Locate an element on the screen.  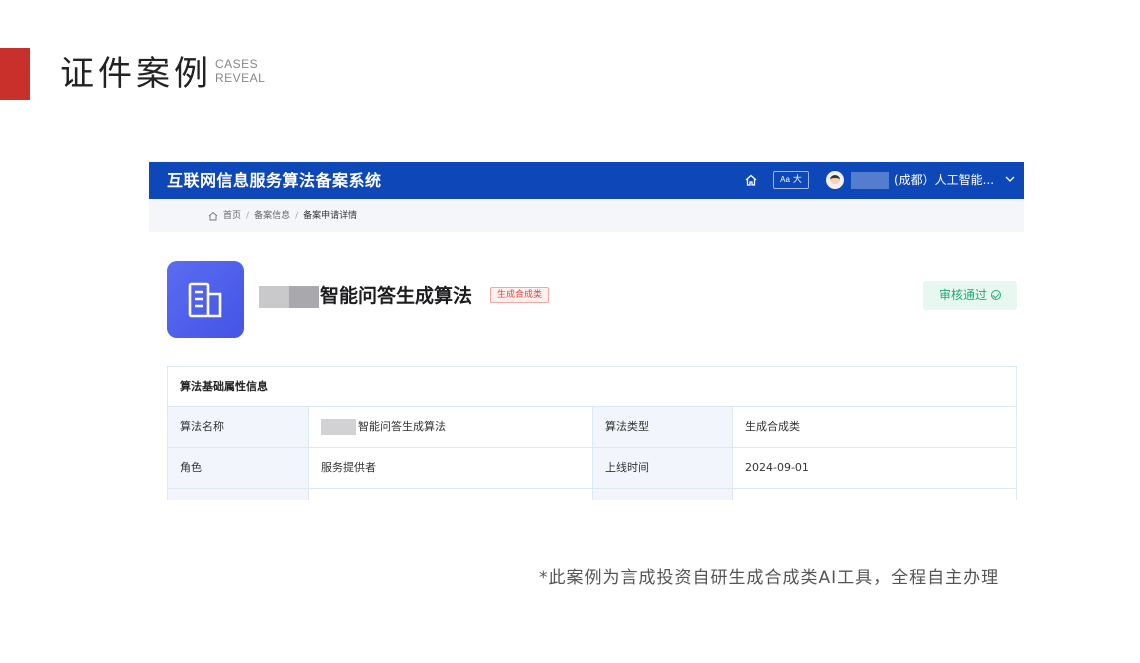
table-row: 算法名称 智能问答生成算法 算法类型 生成合成类 is located at coordinates (592, 427).